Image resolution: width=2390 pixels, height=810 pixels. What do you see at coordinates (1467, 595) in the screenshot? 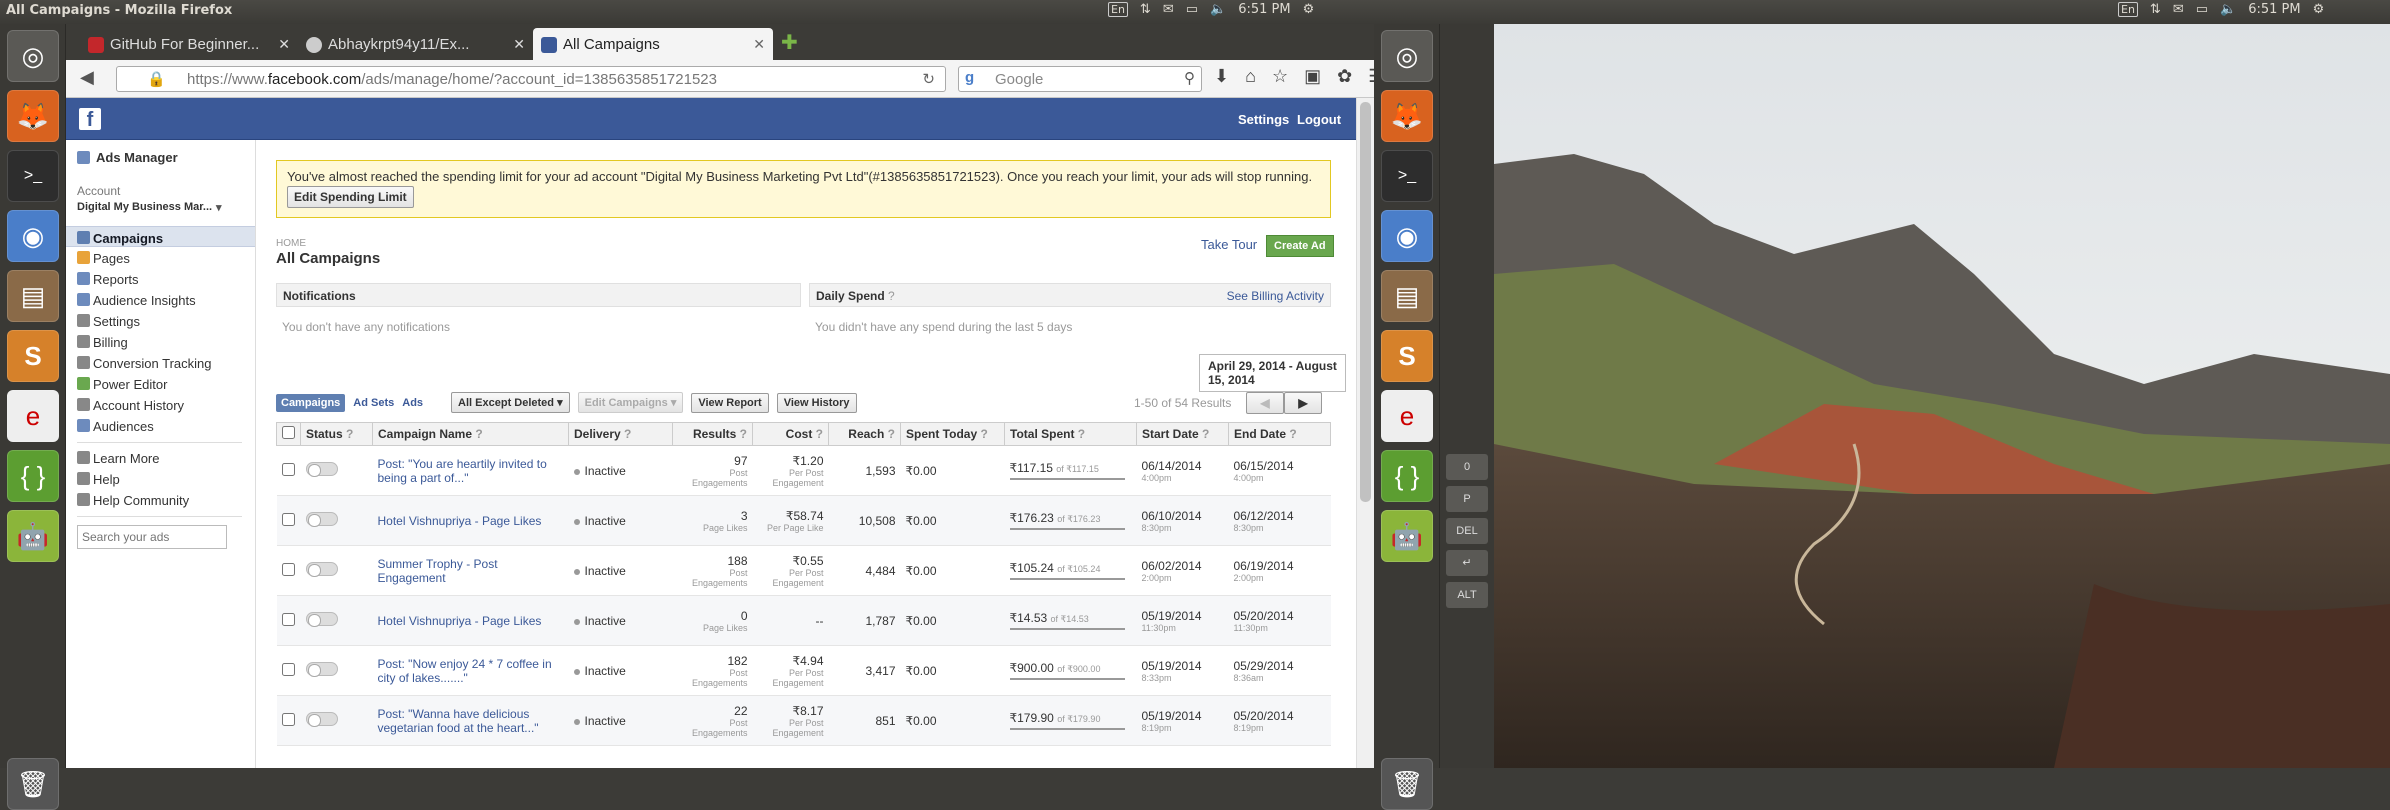
I see `keypad-key: ALT` at bounding box center [1467, 595].